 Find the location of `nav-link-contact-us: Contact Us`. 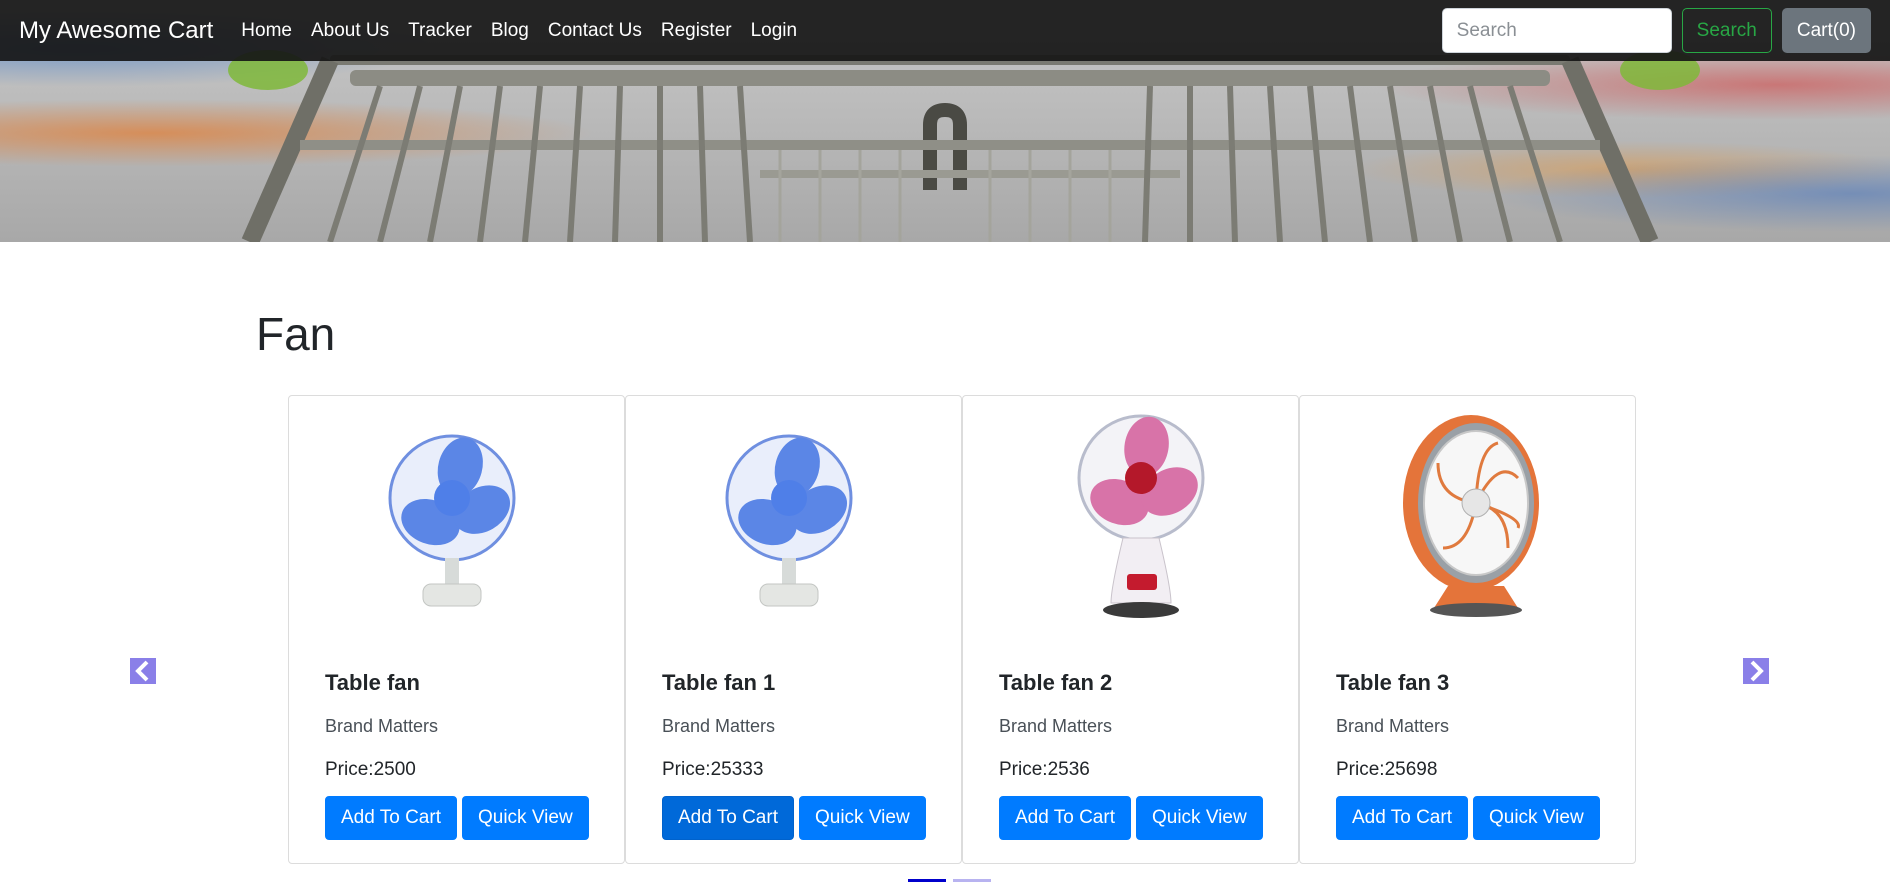

nav-link-contact-us: Contact Us is located at coordinates (595, 31).